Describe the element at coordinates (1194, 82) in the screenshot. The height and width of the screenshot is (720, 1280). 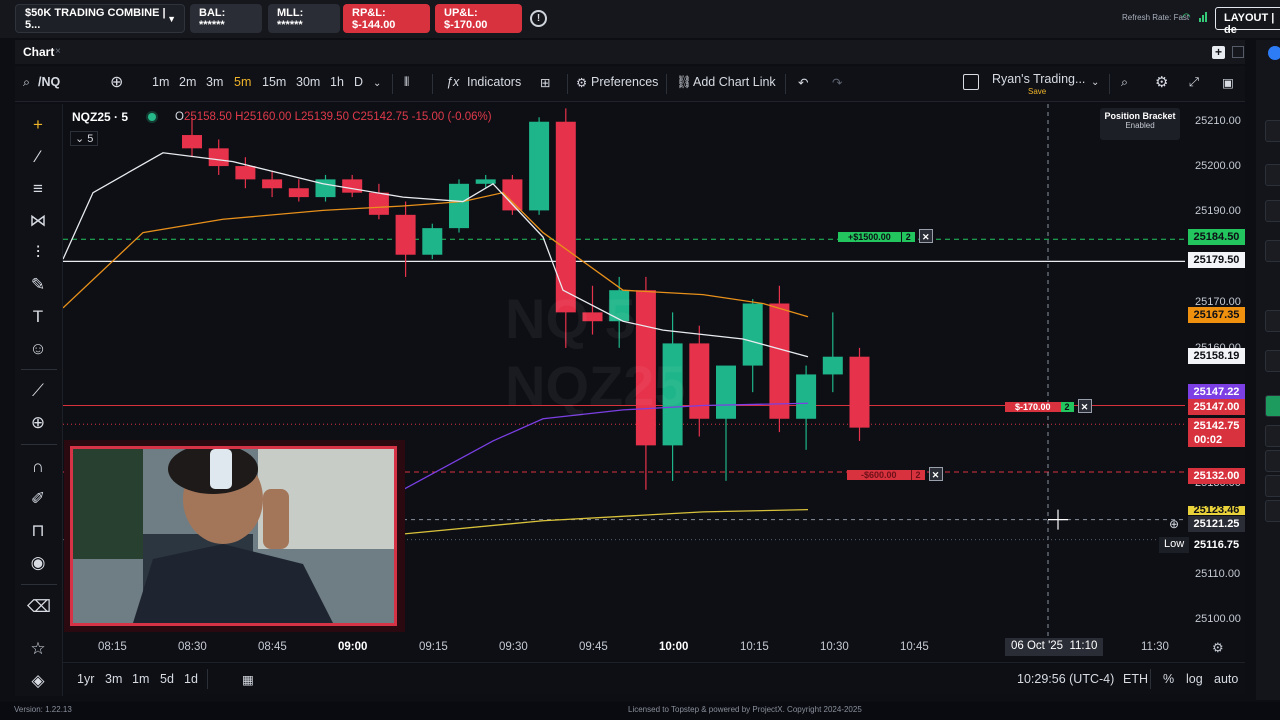
I see `fullscreen-icon: ⤢` at that location.